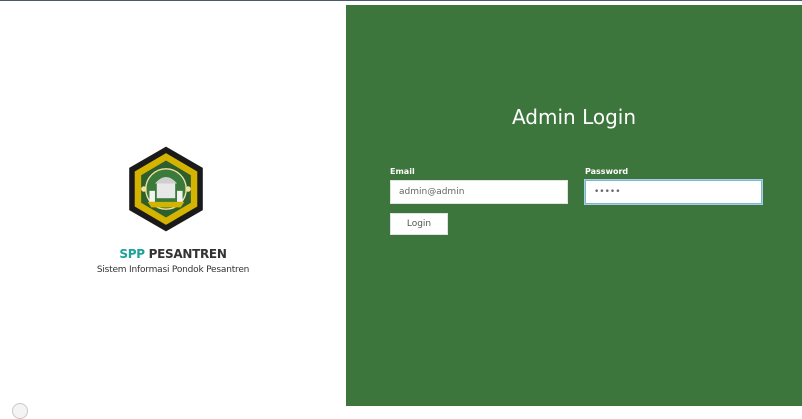  Describe the element at coordinates (185, 254) in the screenshot. I see `brand-name: PESANTREN` at that location.